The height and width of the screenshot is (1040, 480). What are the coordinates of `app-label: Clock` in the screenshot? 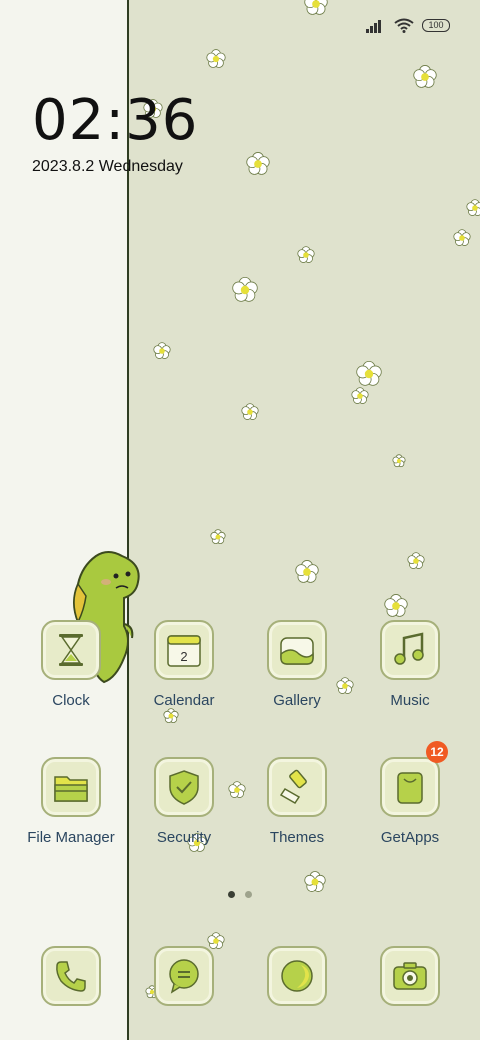 It's located at (71, 700).